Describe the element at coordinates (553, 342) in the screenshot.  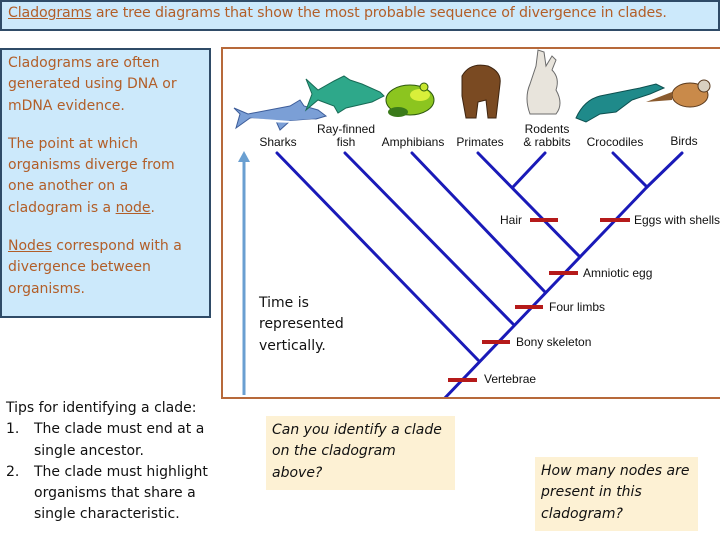
I see `trait-label-bony: Bony skeleton` at that location.